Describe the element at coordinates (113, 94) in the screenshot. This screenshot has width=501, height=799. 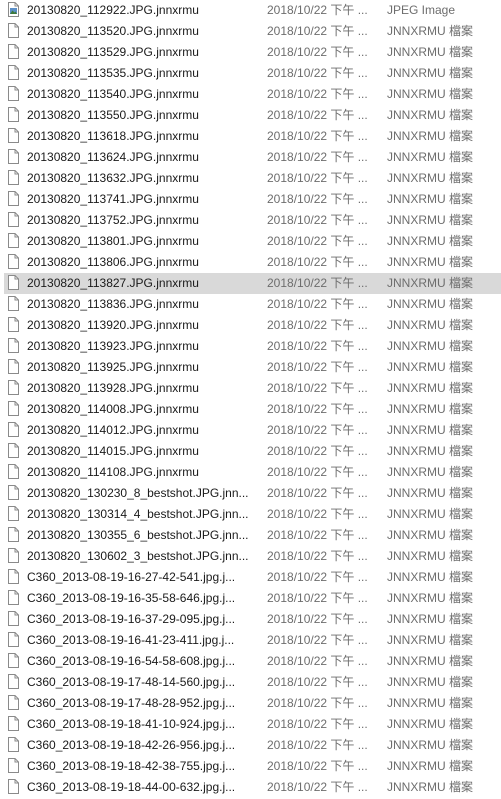
I see `file-name: 20130820_113540.JPG.jnnxrmu` at that location.